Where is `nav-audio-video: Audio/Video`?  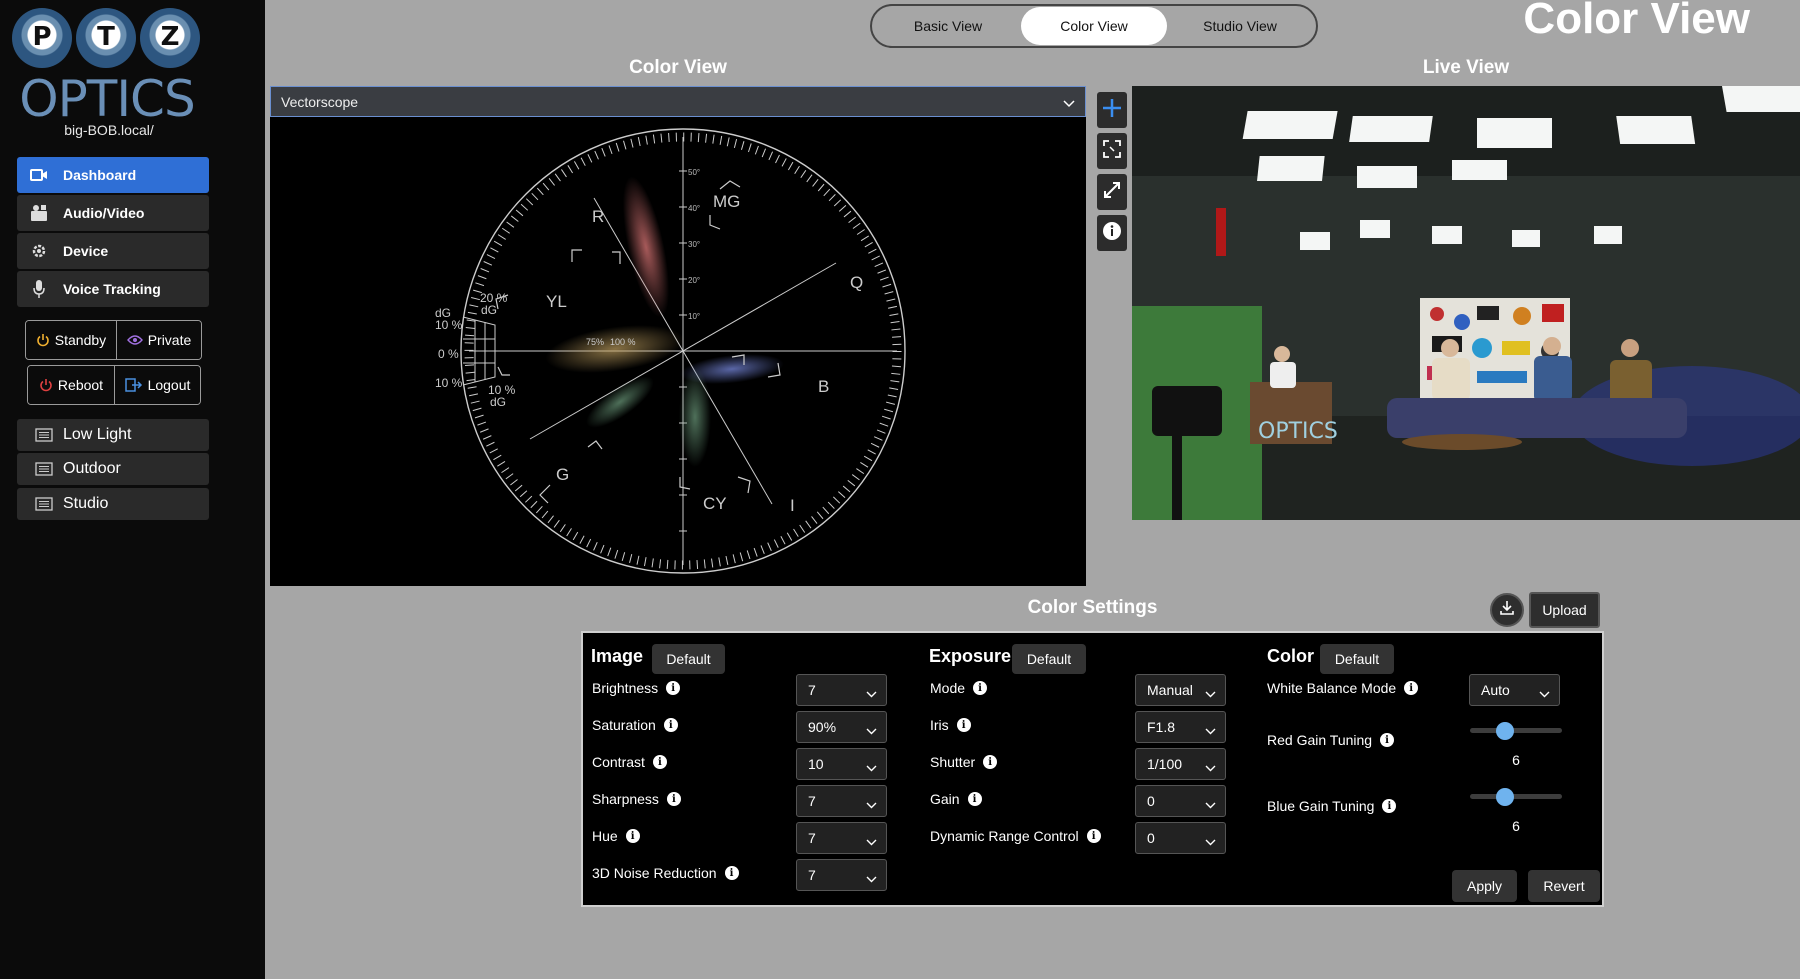 nav-audio-video: Audio/Video is located at coordinates (113, 213).